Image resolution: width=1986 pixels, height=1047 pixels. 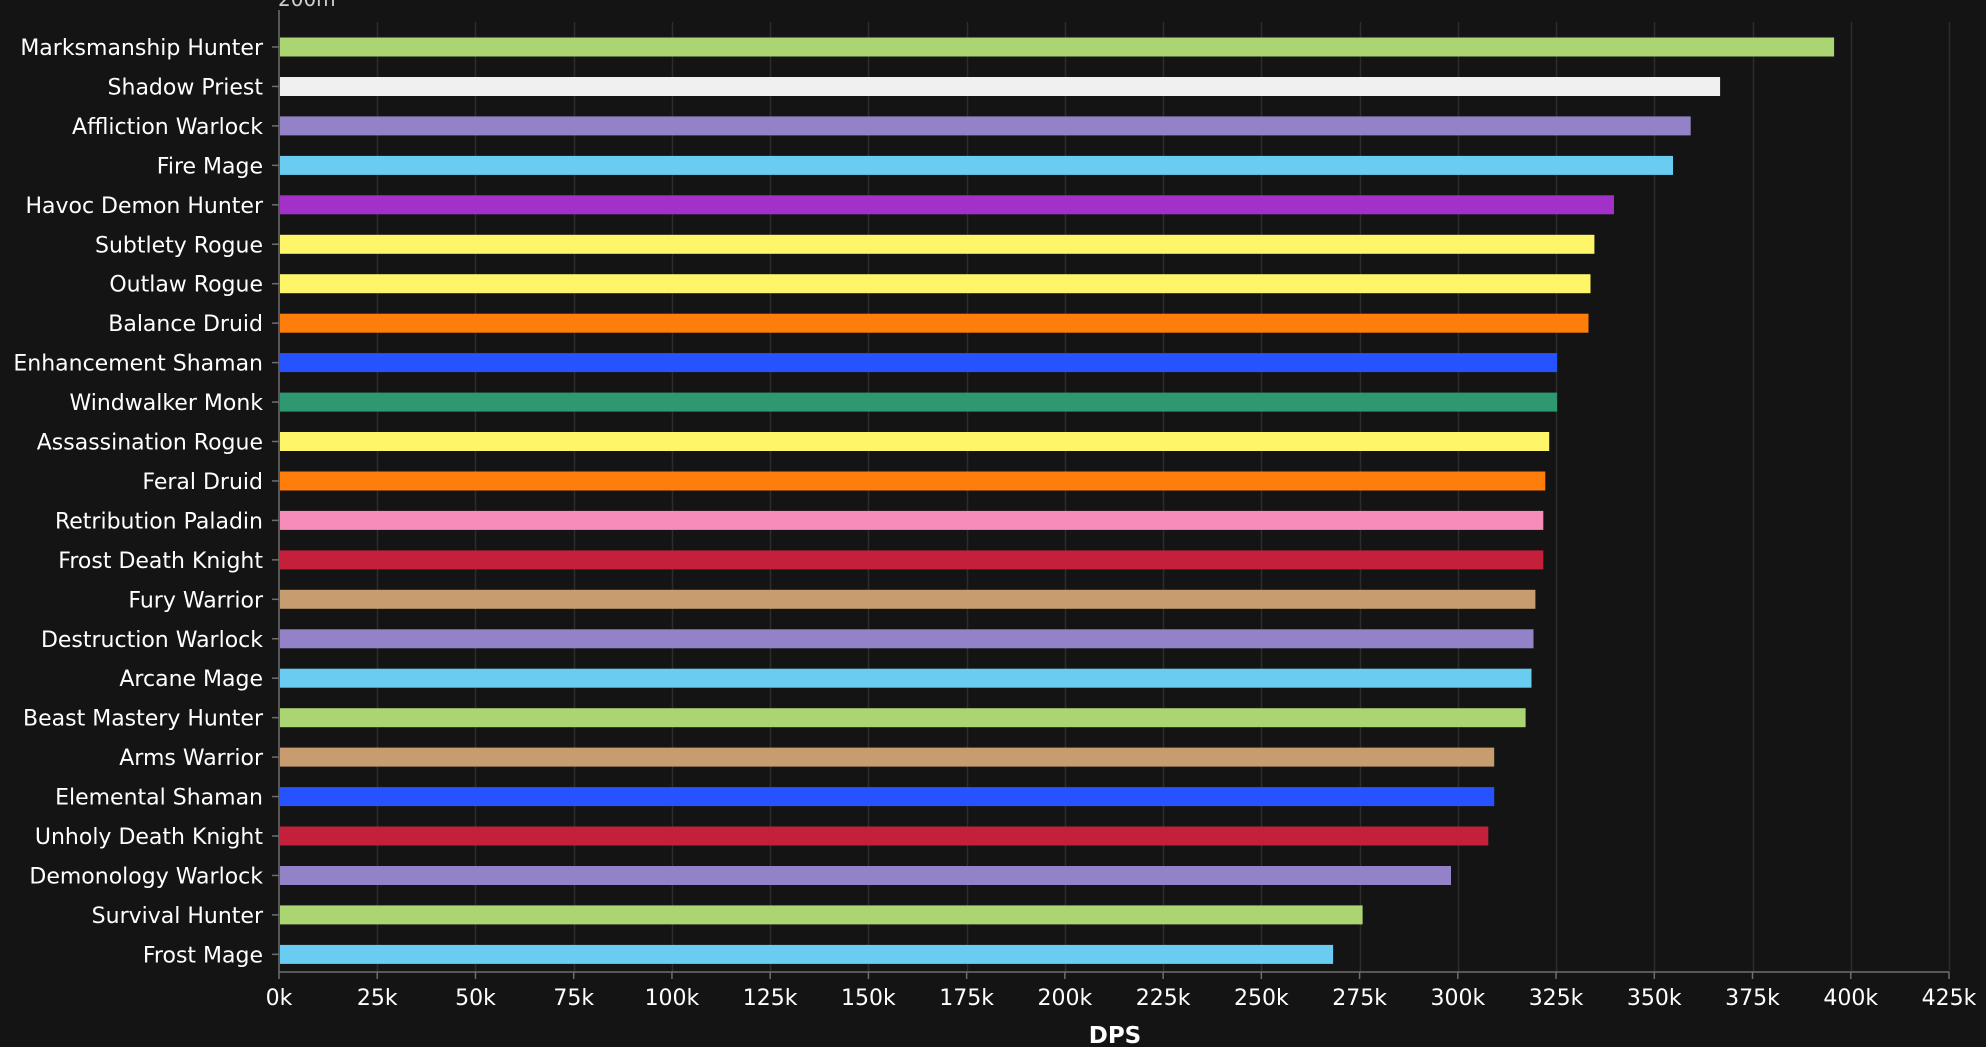 What do you see at coordinates (279, 998) in the screenshot?
I see `x-tick-label: 0k` at bounding box center [279, 998].